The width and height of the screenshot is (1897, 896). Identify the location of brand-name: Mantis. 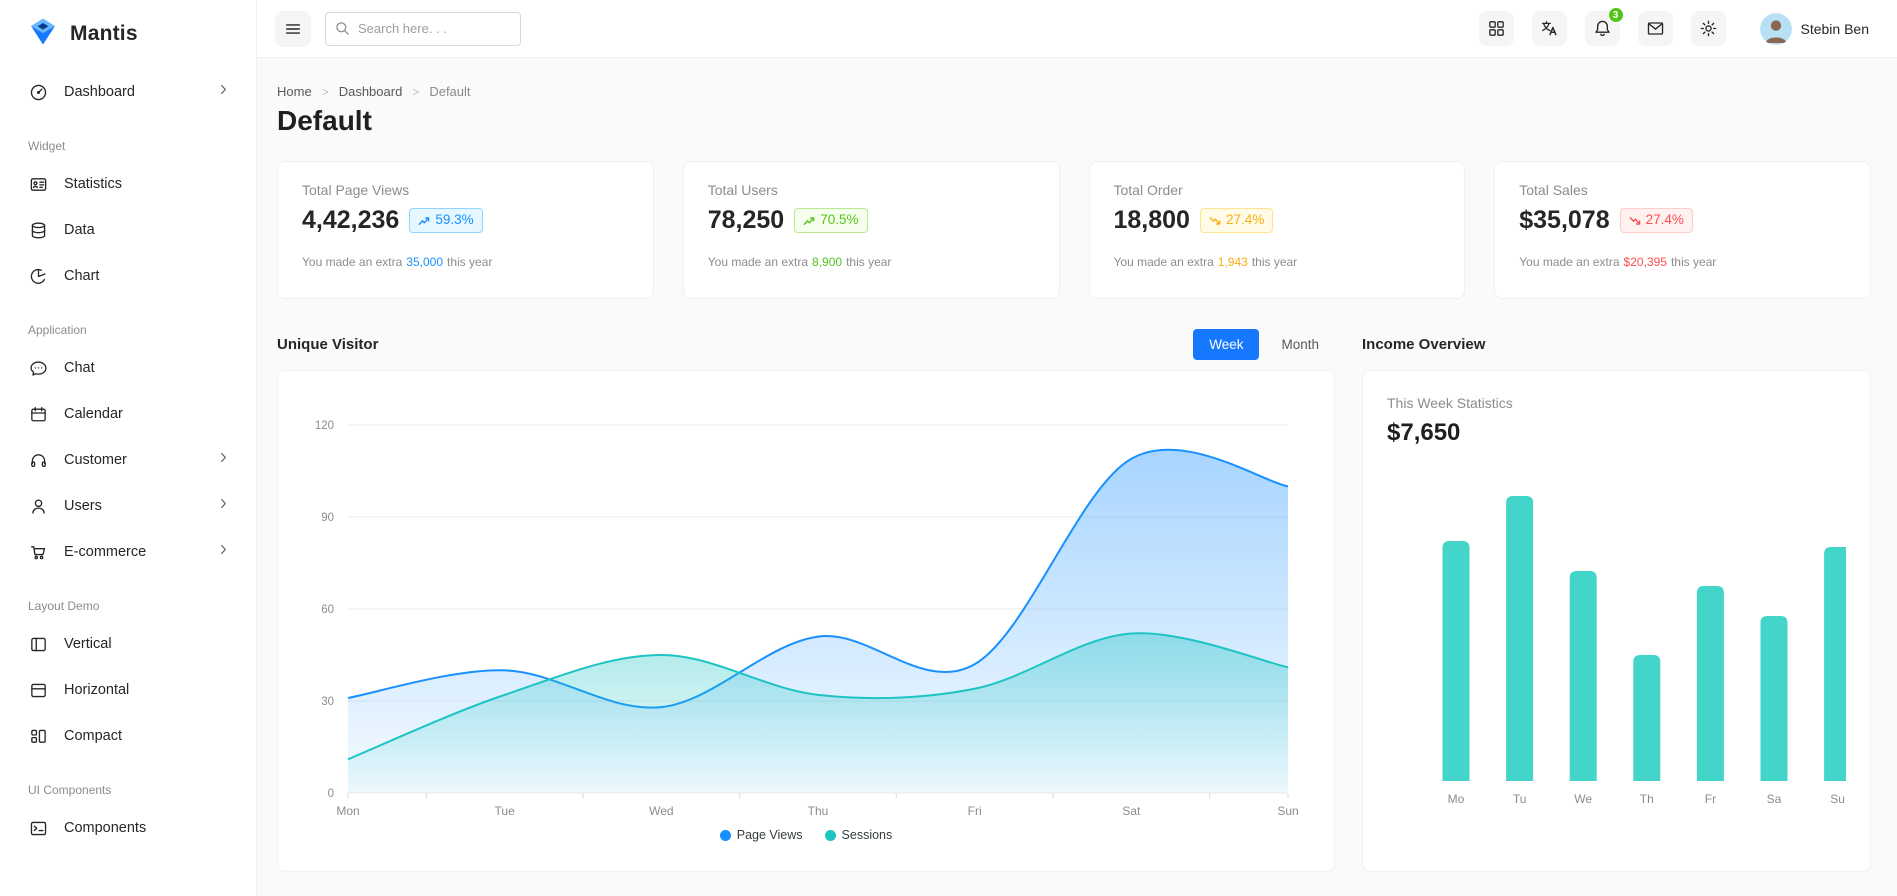
(104, 33).